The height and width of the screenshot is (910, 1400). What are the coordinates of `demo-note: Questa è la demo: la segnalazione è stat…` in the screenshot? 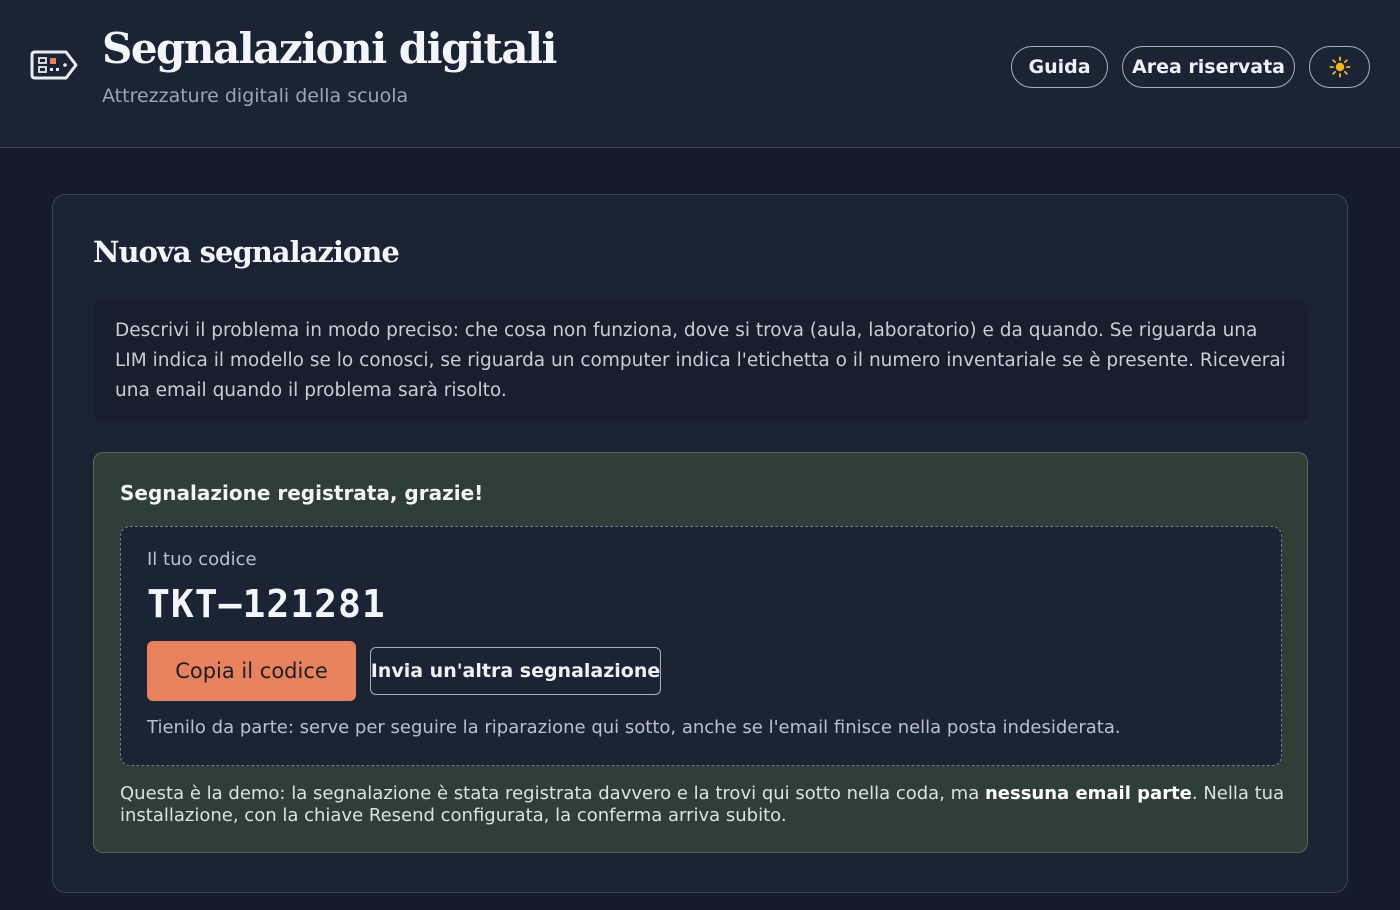 It's located at (702, 805).